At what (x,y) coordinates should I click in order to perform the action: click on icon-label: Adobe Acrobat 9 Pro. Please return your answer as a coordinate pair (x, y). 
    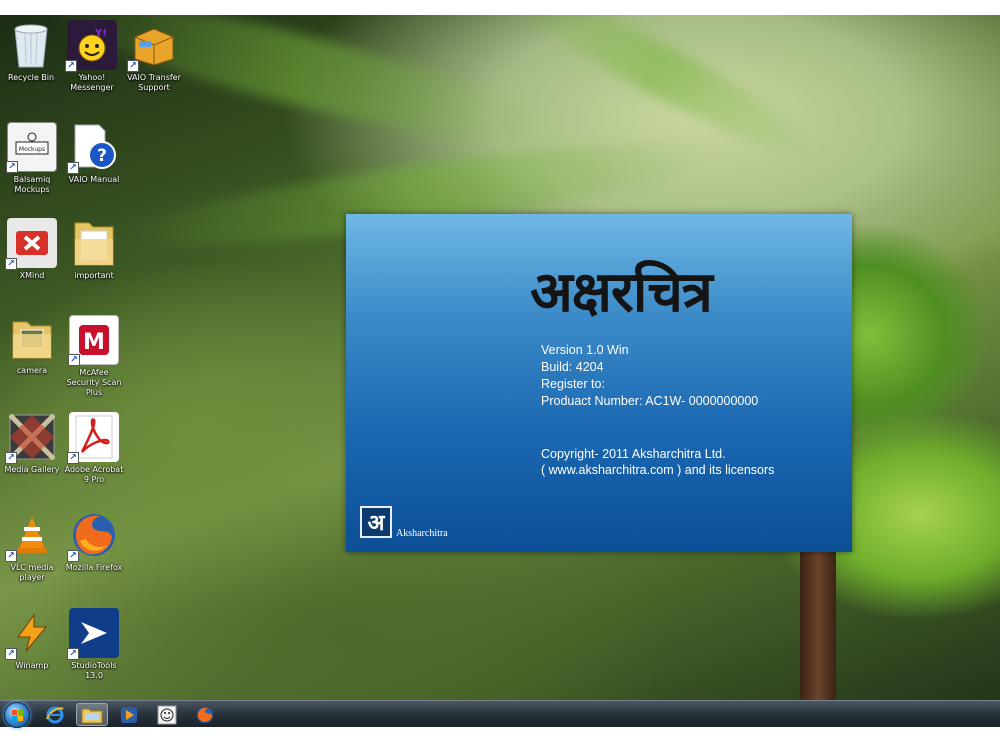
    Looking at the image, I should click on (94, 474).